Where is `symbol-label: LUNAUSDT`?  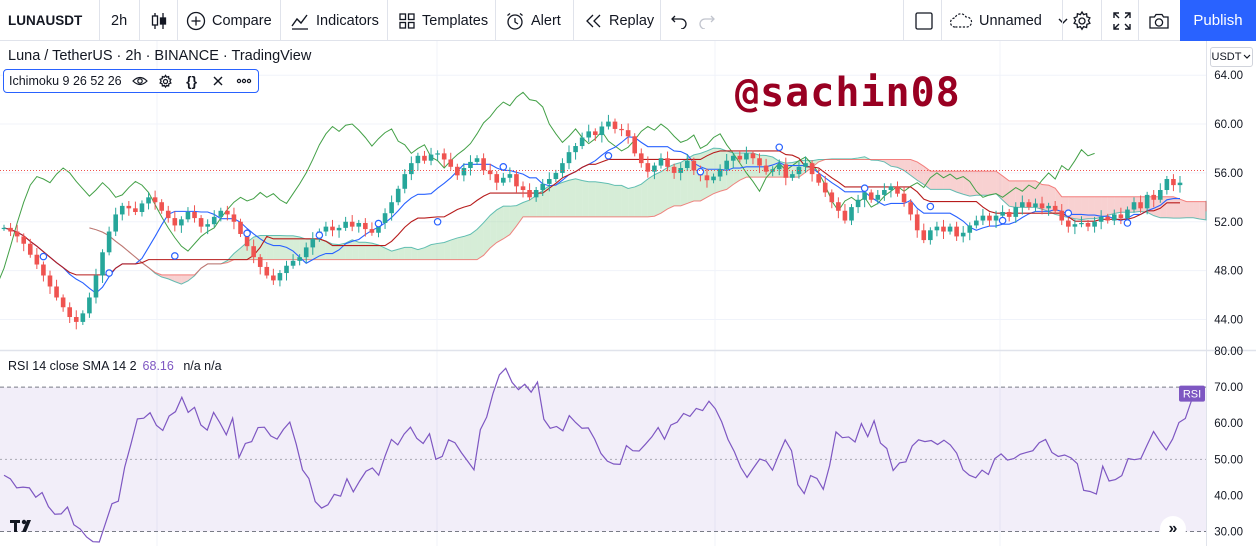
symbol-label: LUNAUSDT is located at coordinates (45, 20).